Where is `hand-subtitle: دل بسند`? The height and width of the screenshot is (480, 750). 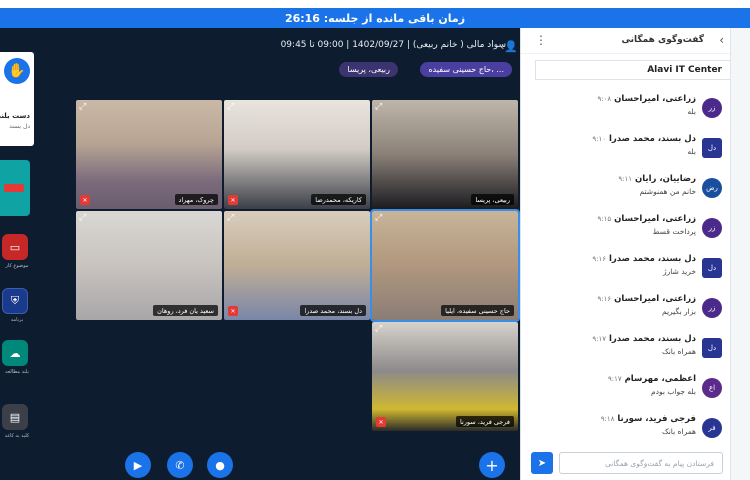 hand-subtitle: دل بسند is located at coordinates (19, 126).